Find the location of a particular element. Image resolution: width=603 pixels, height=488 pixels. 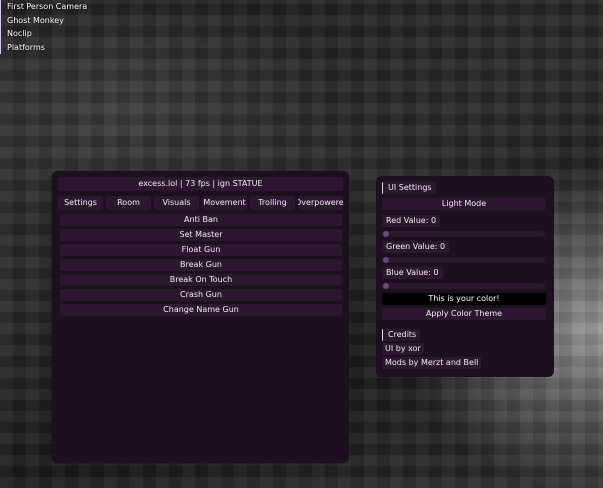

tab-room: Room is located at coordinates (128, 203).